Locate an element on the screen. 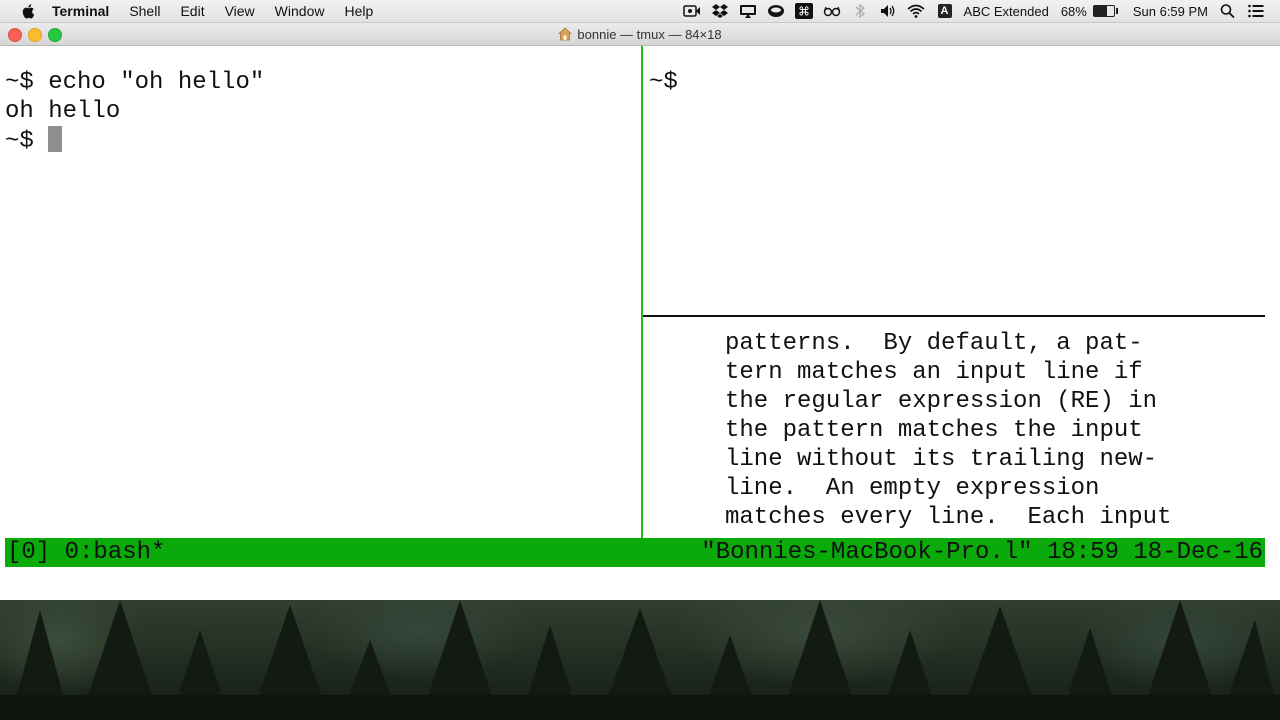 This screenshot has height=720, width=1280. clock: Sun 6:59 PM is located at coordinates (1170, 11).